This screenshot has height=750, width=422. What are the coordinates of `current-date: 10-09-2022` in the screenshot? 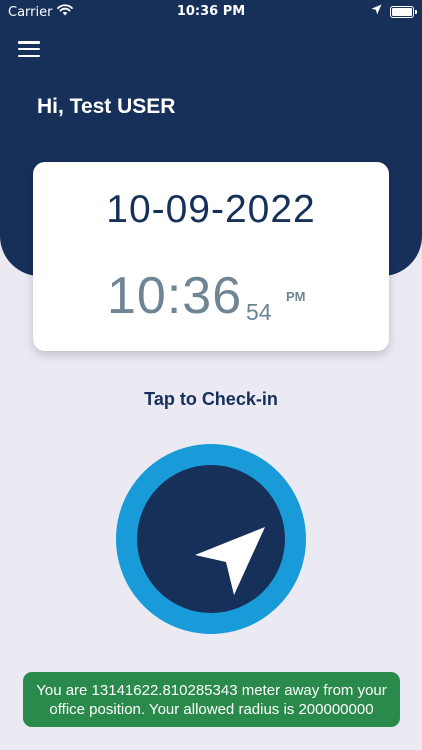 It's located at (211, 209).